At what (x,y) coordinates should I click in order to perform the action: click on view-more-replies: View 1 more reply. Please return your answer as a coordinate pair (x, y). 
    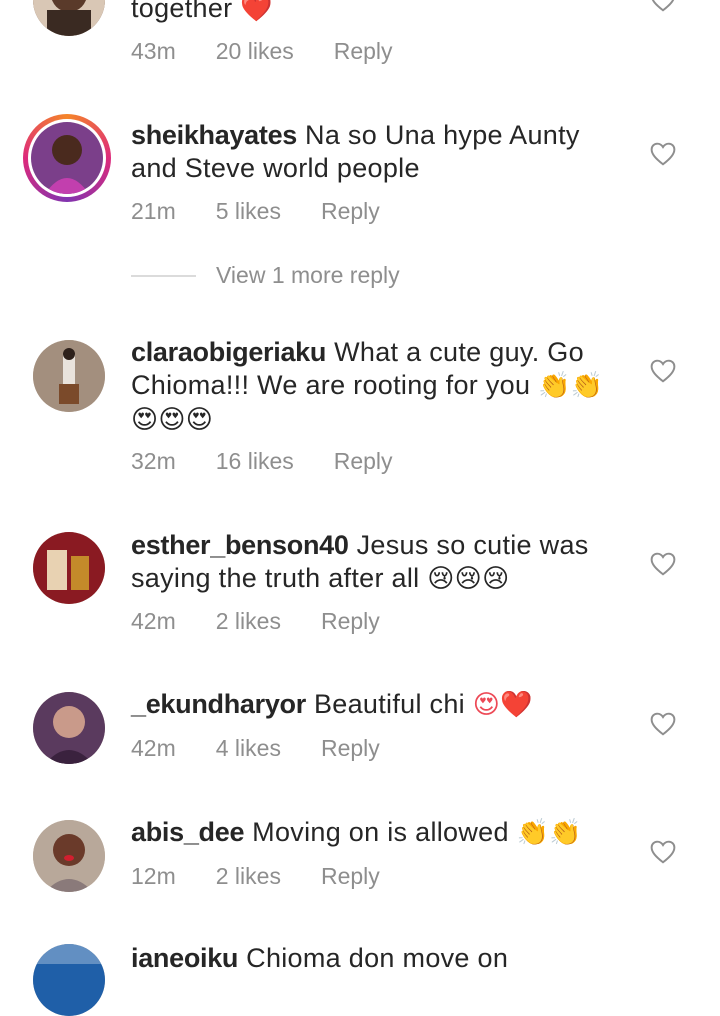
    Looking at the image, I should click on (265, 275).